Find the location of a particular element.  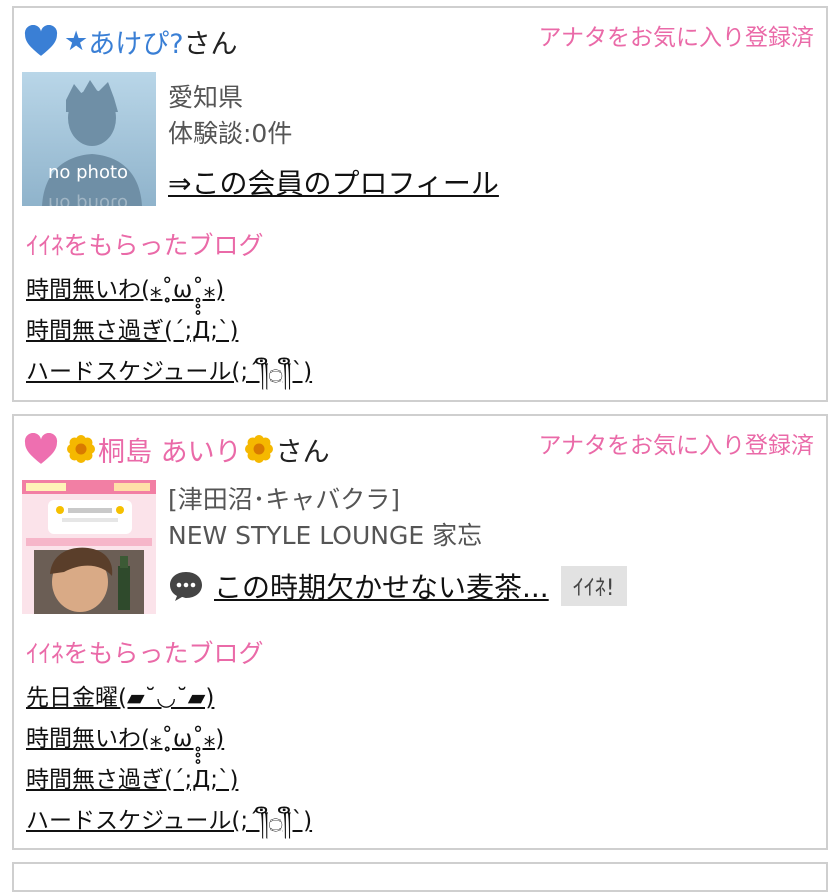

prefecture: 愛知県 is located at coordinates (206, 97).